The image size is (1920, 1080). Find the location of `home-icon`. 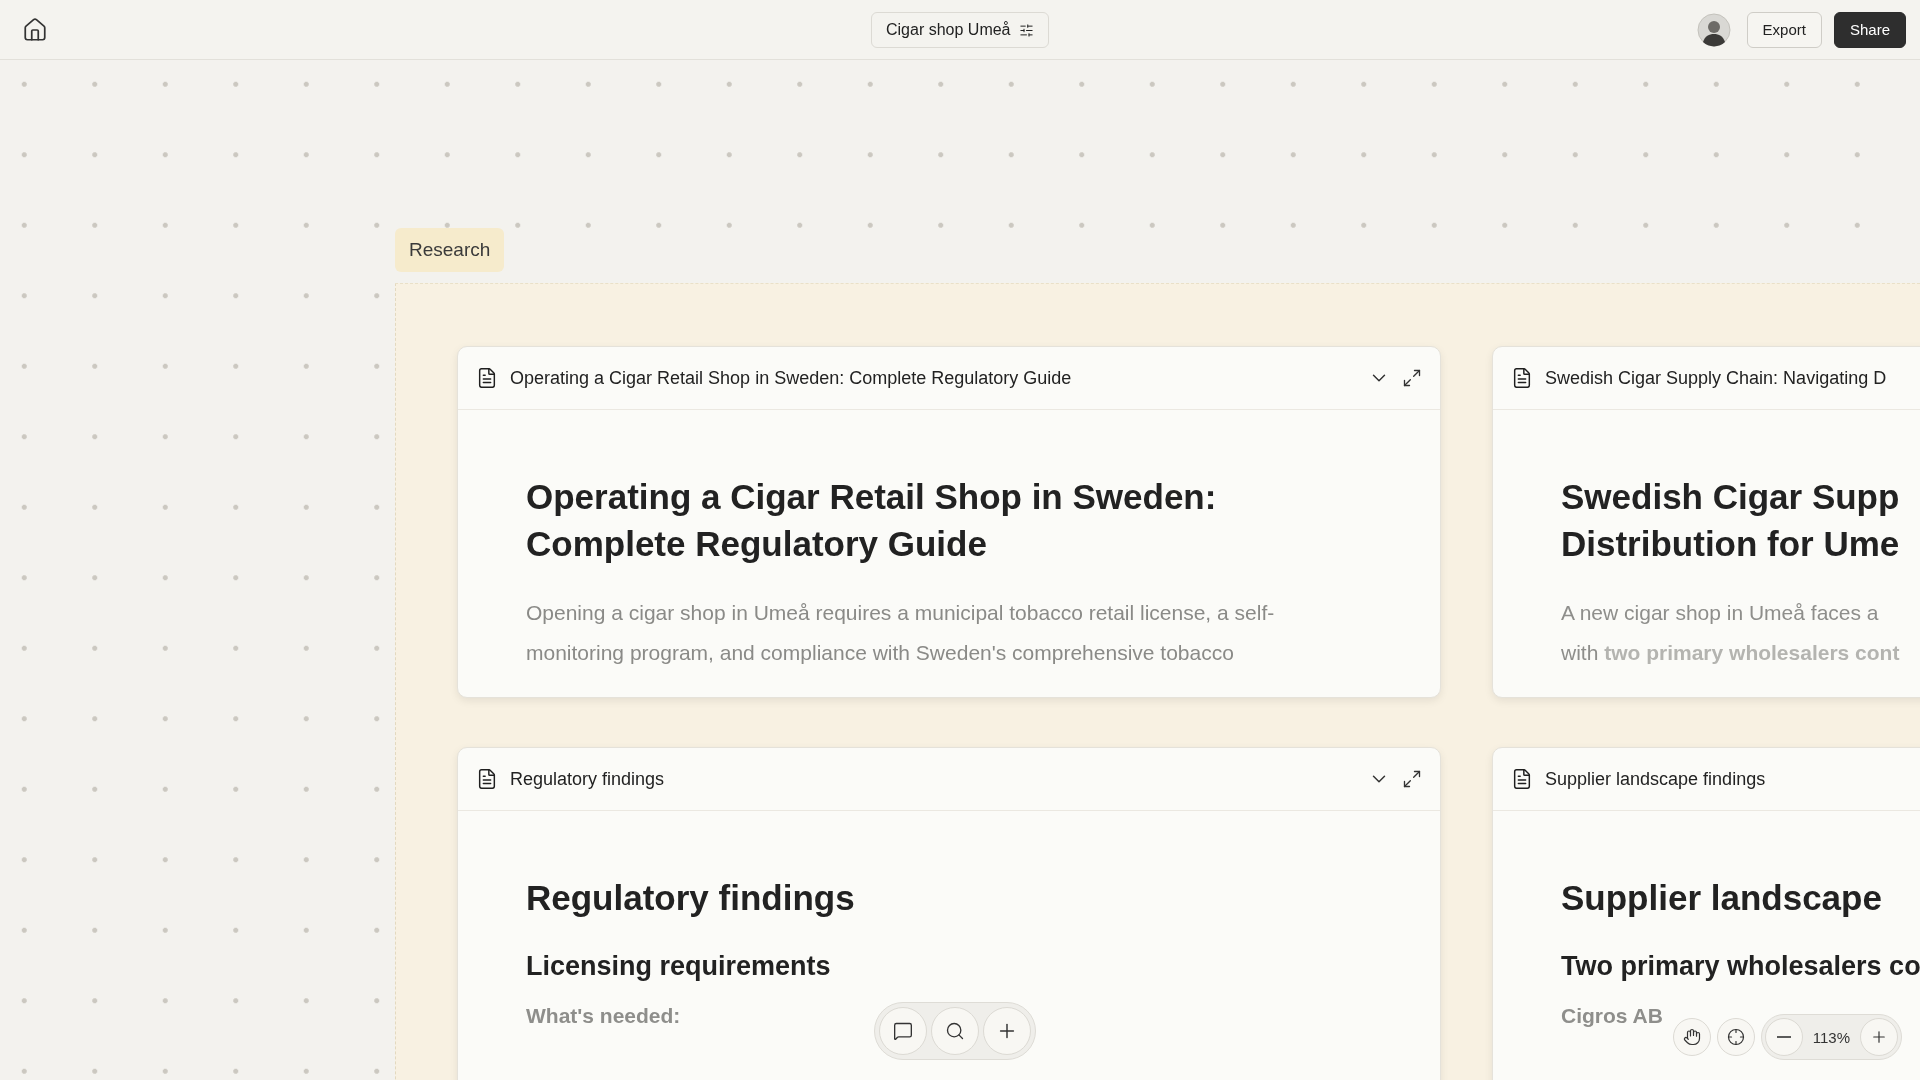

home-icon is located at coordinates (35, 29).